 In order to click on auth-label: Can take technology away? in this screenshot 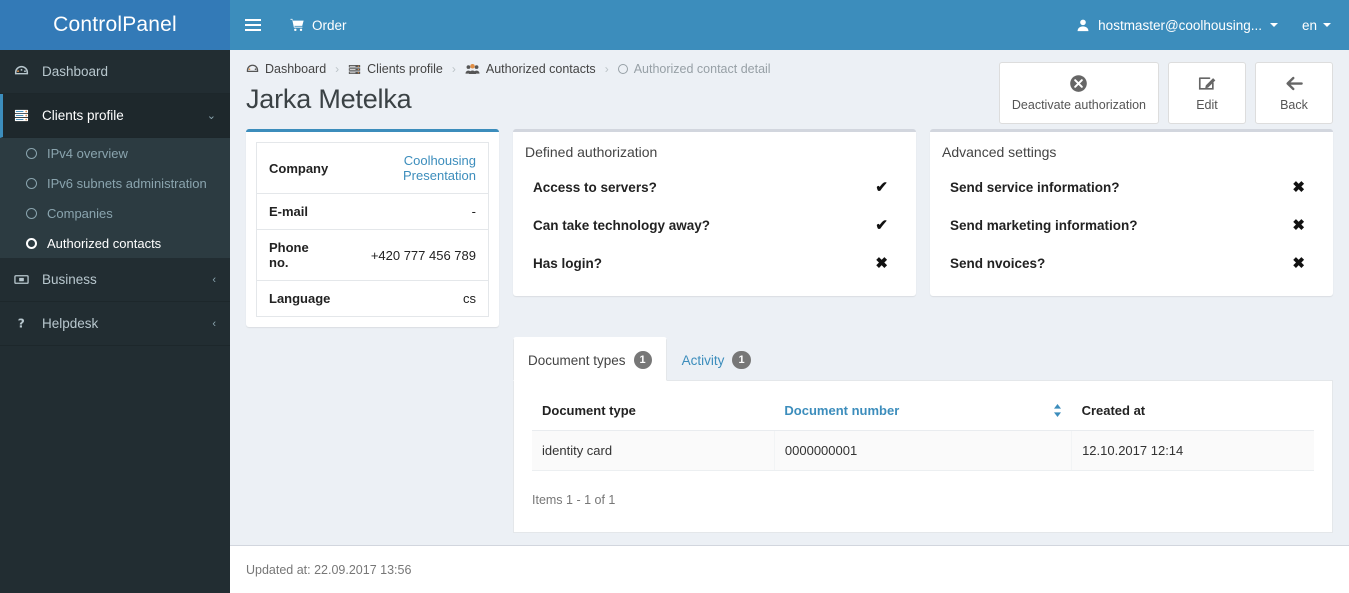, I will do `click(622, 225)`.